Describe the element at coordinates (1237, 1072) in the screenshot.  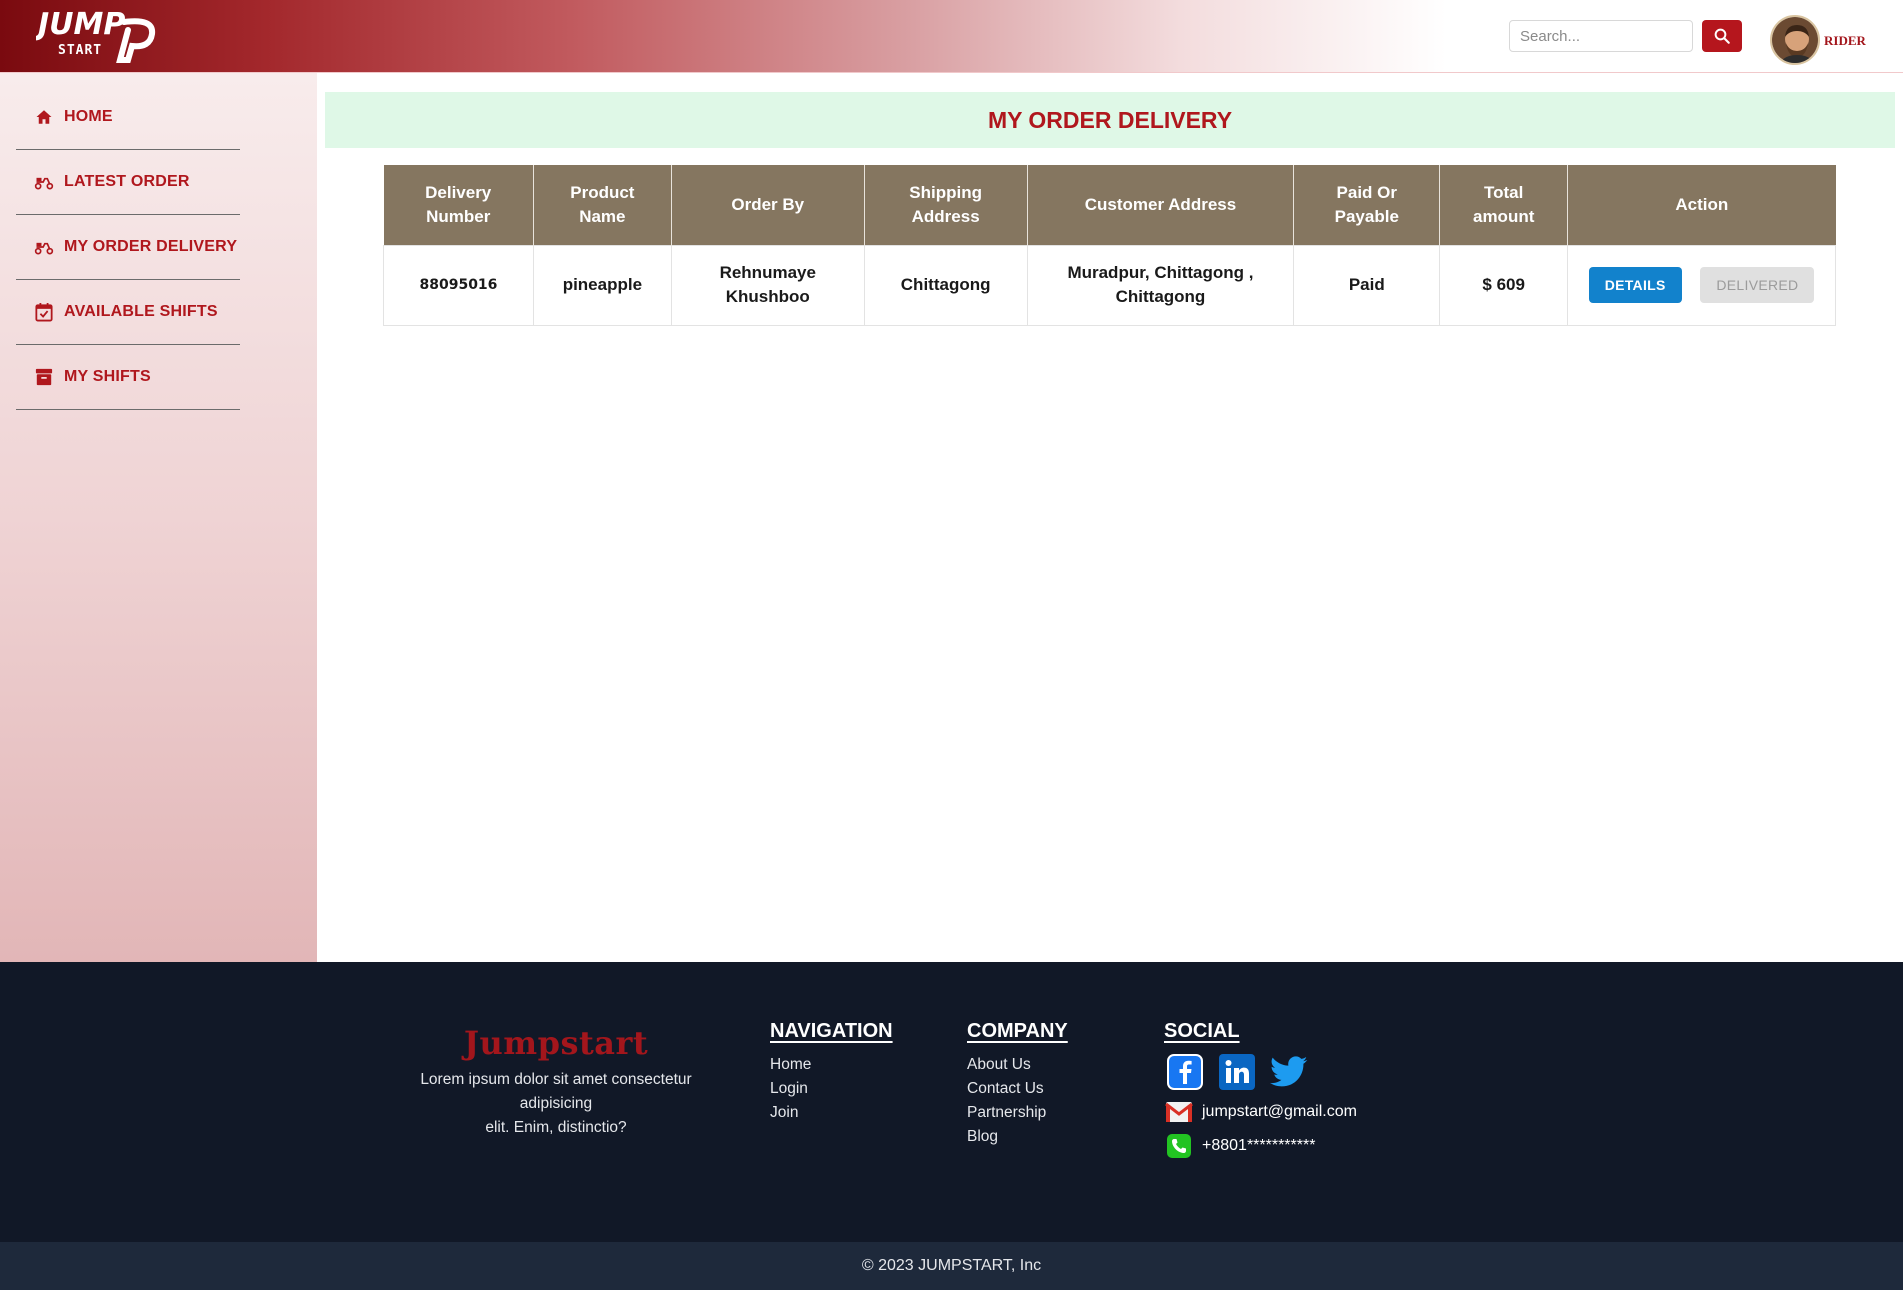
I see `linkedin-icon` at that location.